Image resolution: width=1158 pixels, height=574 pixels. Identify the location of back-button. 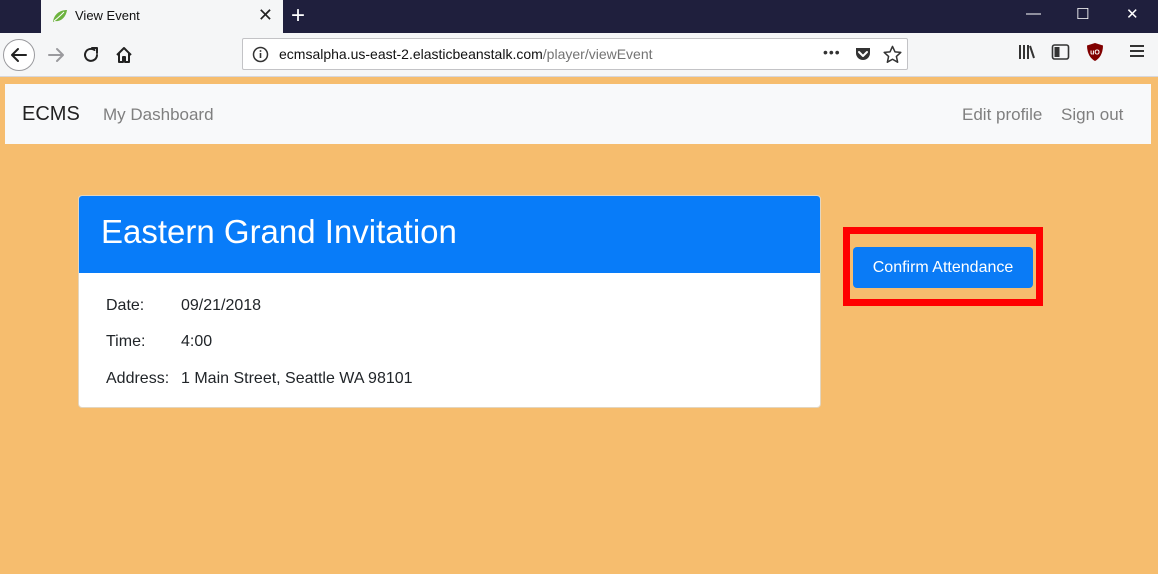
(19, 55).